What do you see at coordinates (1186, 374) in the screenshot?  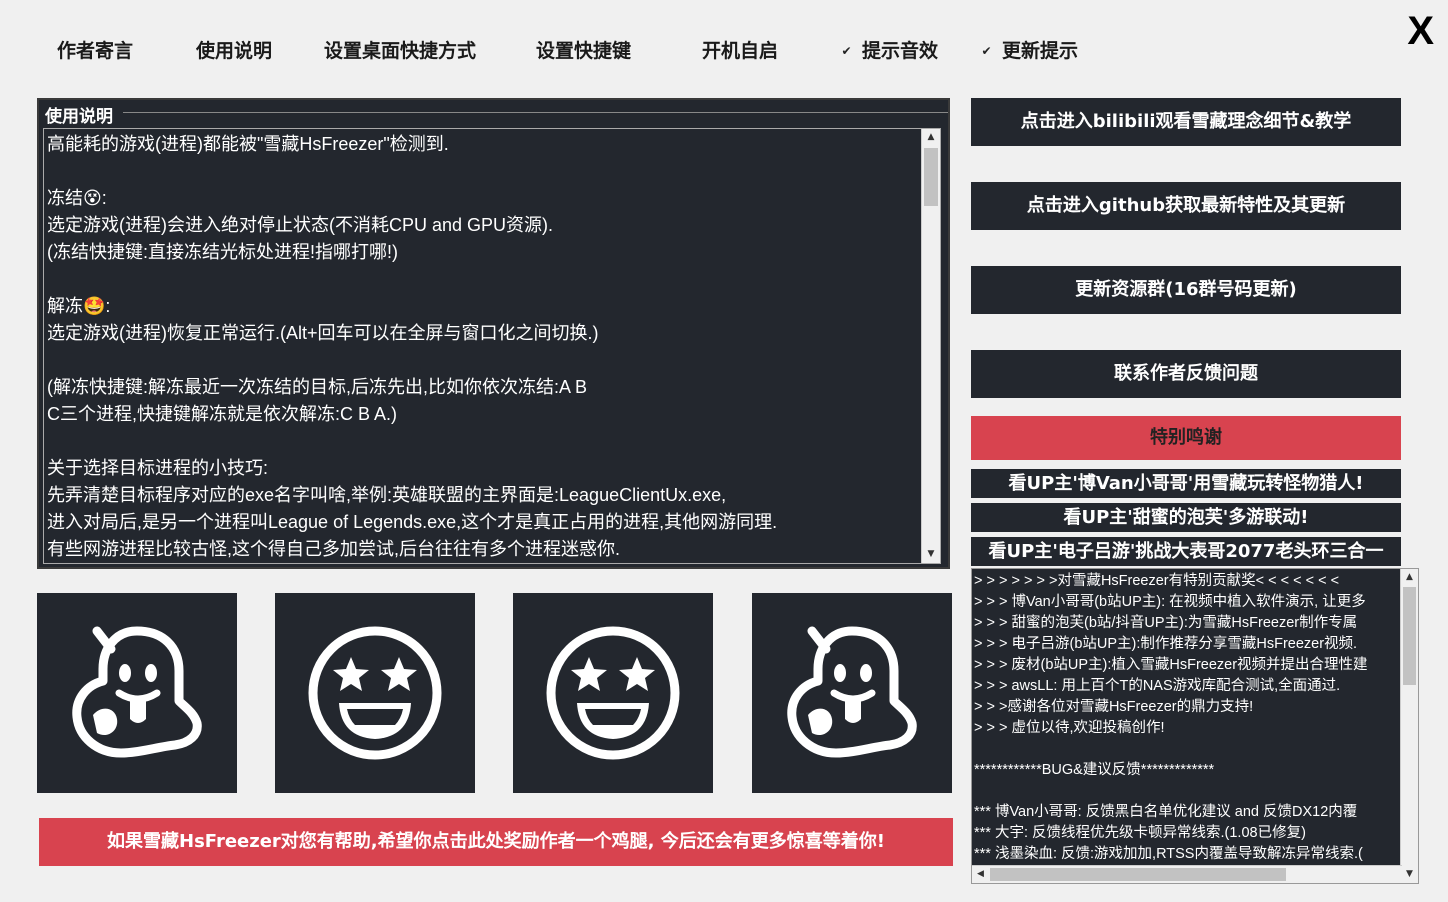 I see `contact-author-button: 联系作者反馈问题` at bounding box center [1186, 374].